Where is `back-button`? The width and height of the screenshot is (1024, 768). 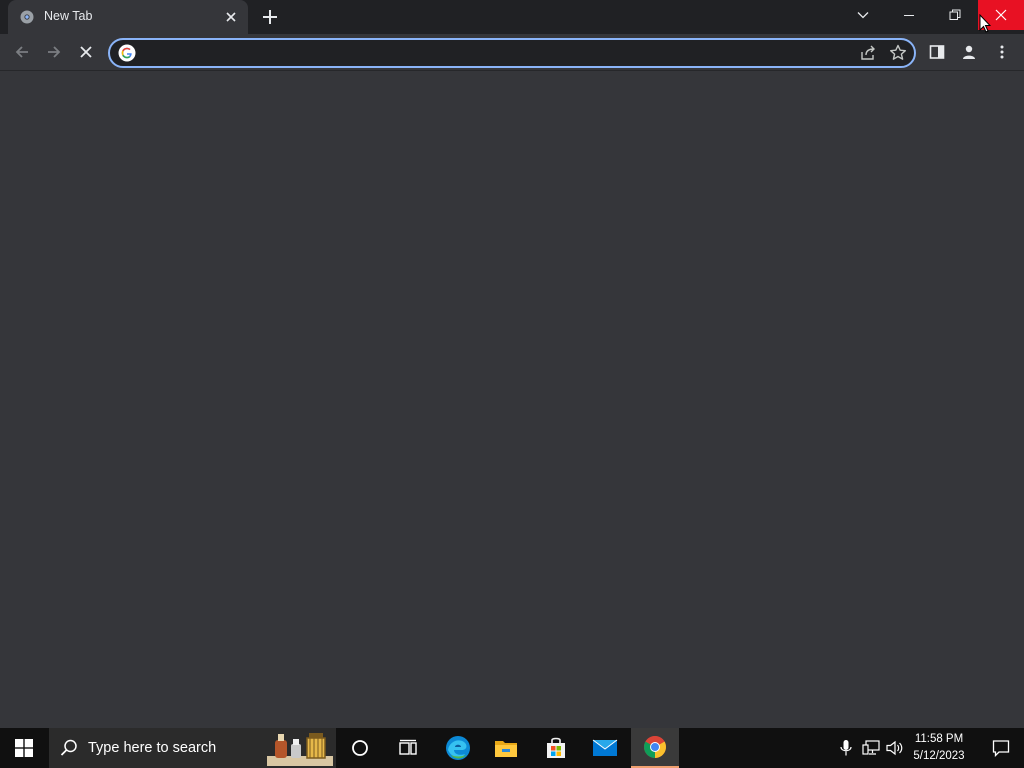
back-button is located at coordinates (22, 52).